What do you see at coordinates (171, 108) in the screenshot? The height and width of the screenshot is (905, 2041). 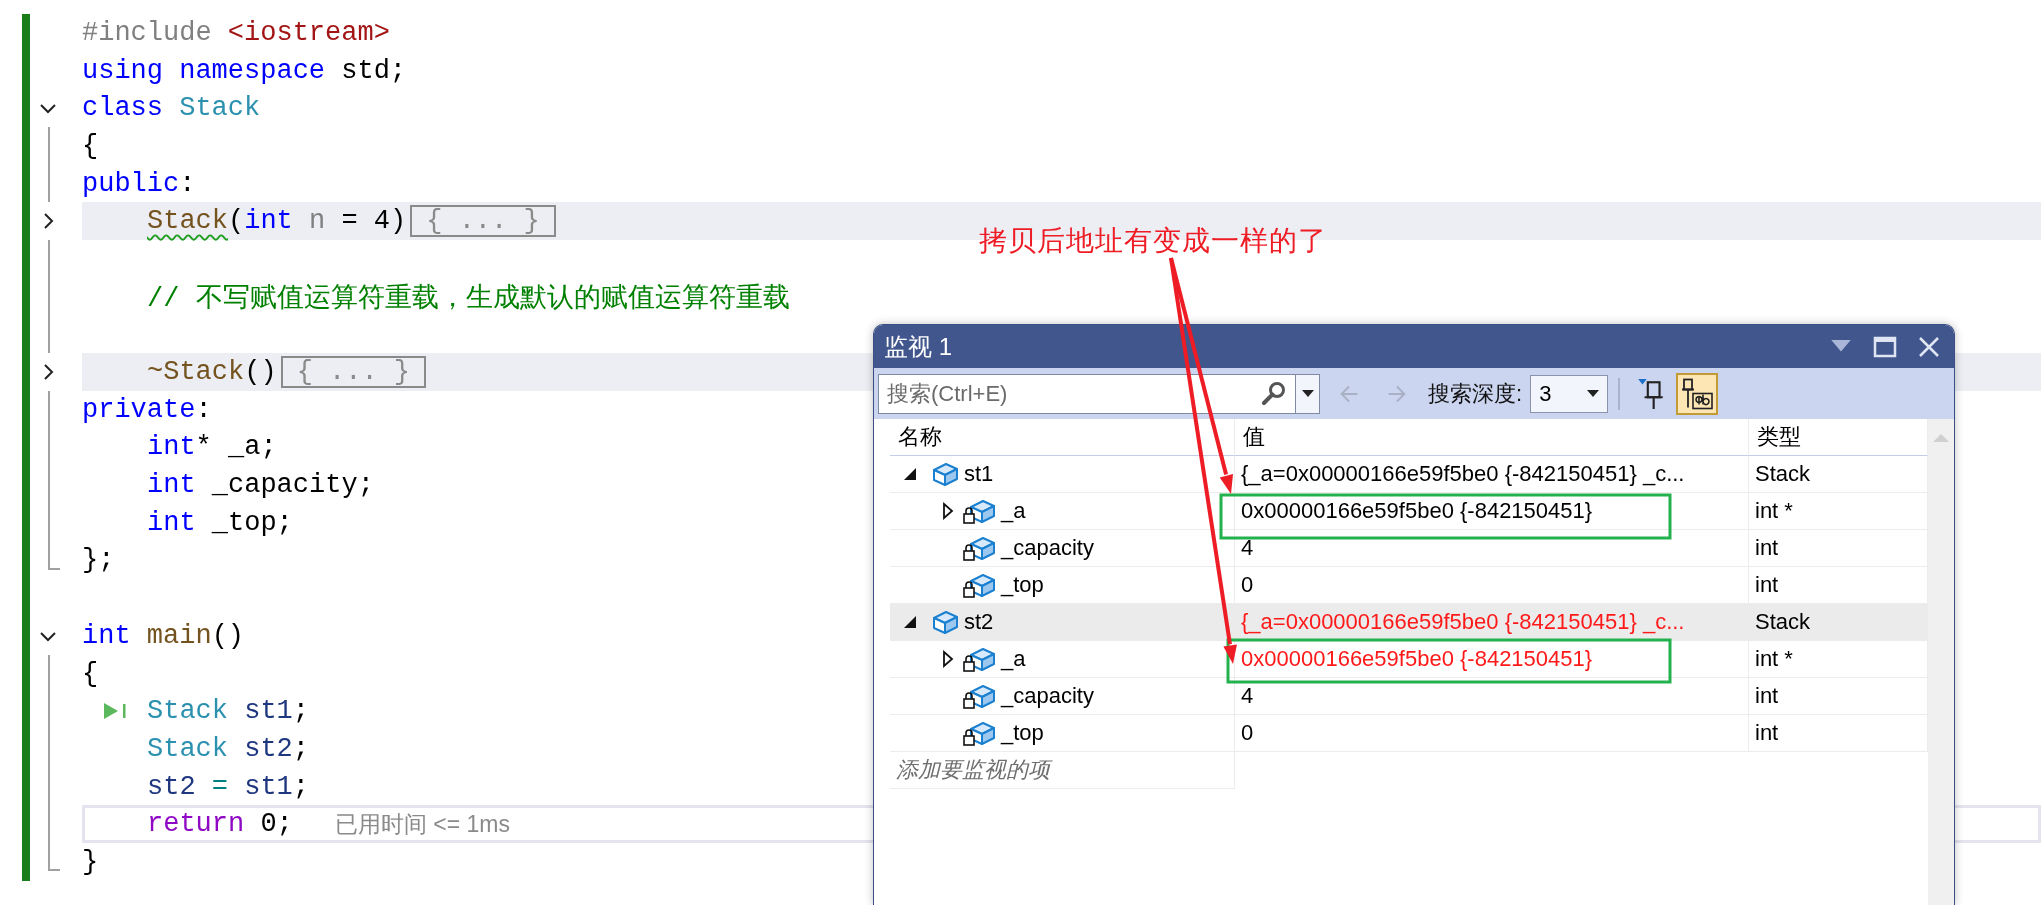 I see `code-line: class Stack` at bounding box center [171, 108].